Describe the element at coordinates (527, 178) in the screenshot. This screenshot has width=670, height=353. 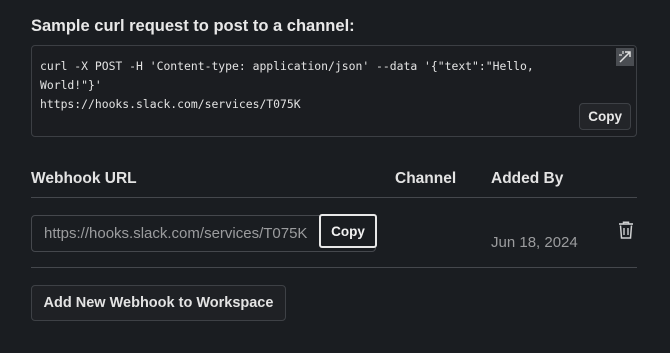
I see `added-by-header: Added By` at that location.